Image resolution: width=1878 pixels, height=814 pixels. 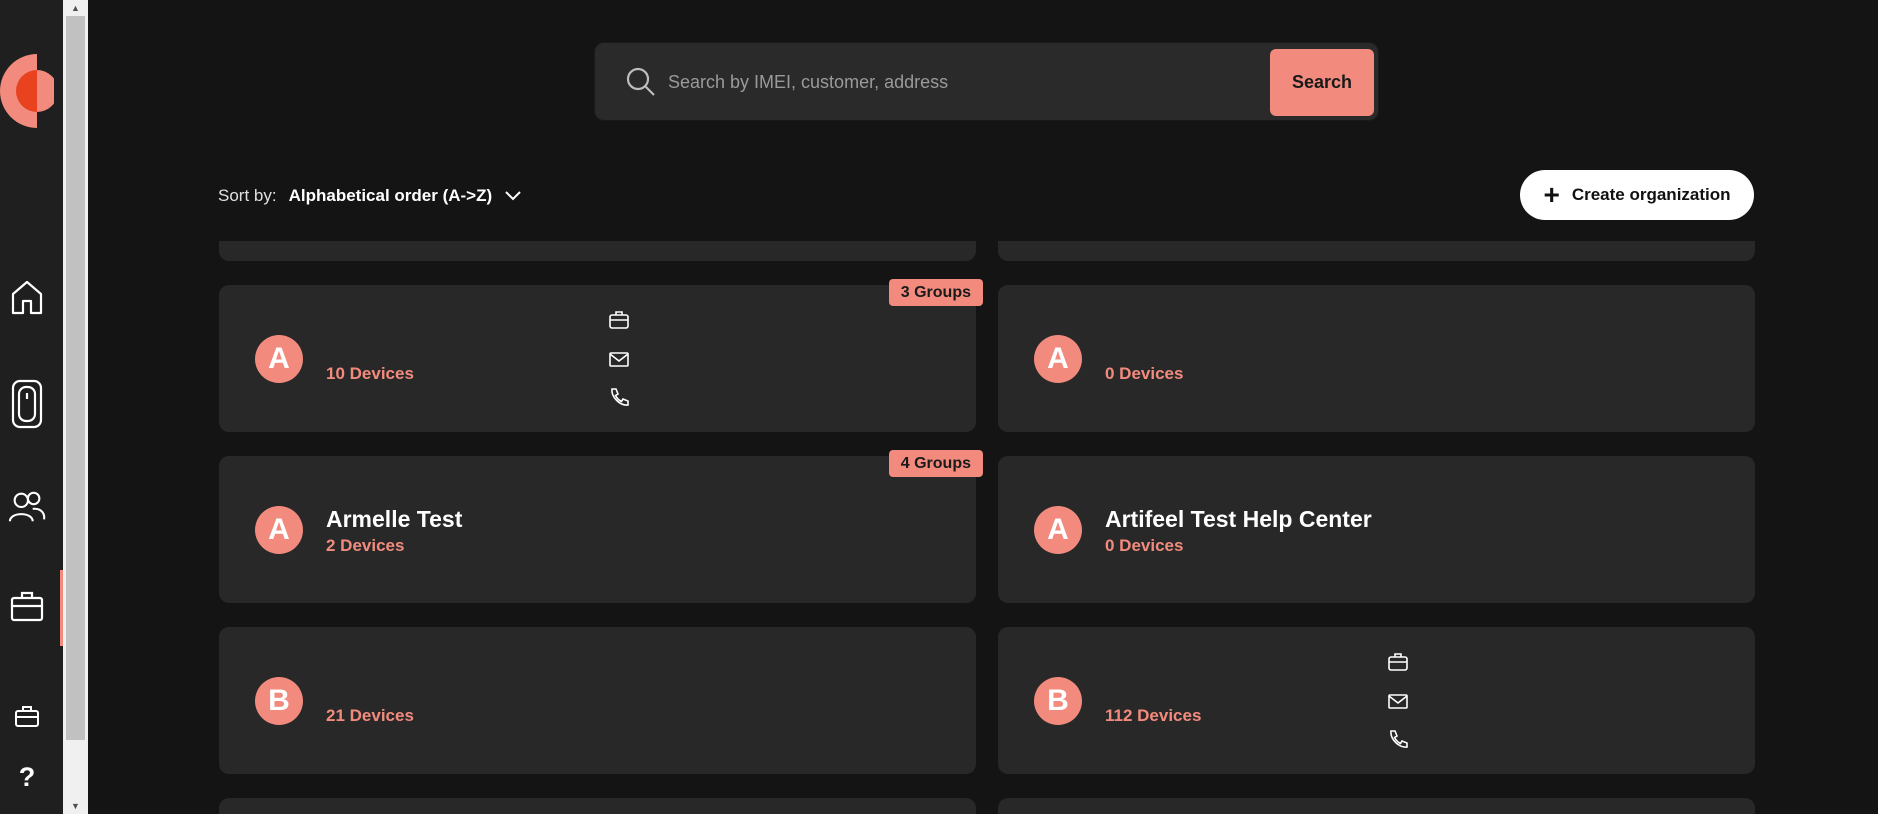 What do you see at coordinates (365, 545) in the screenshot?
I see `device-count: 2 Devices` at bounding box center [365, 545].